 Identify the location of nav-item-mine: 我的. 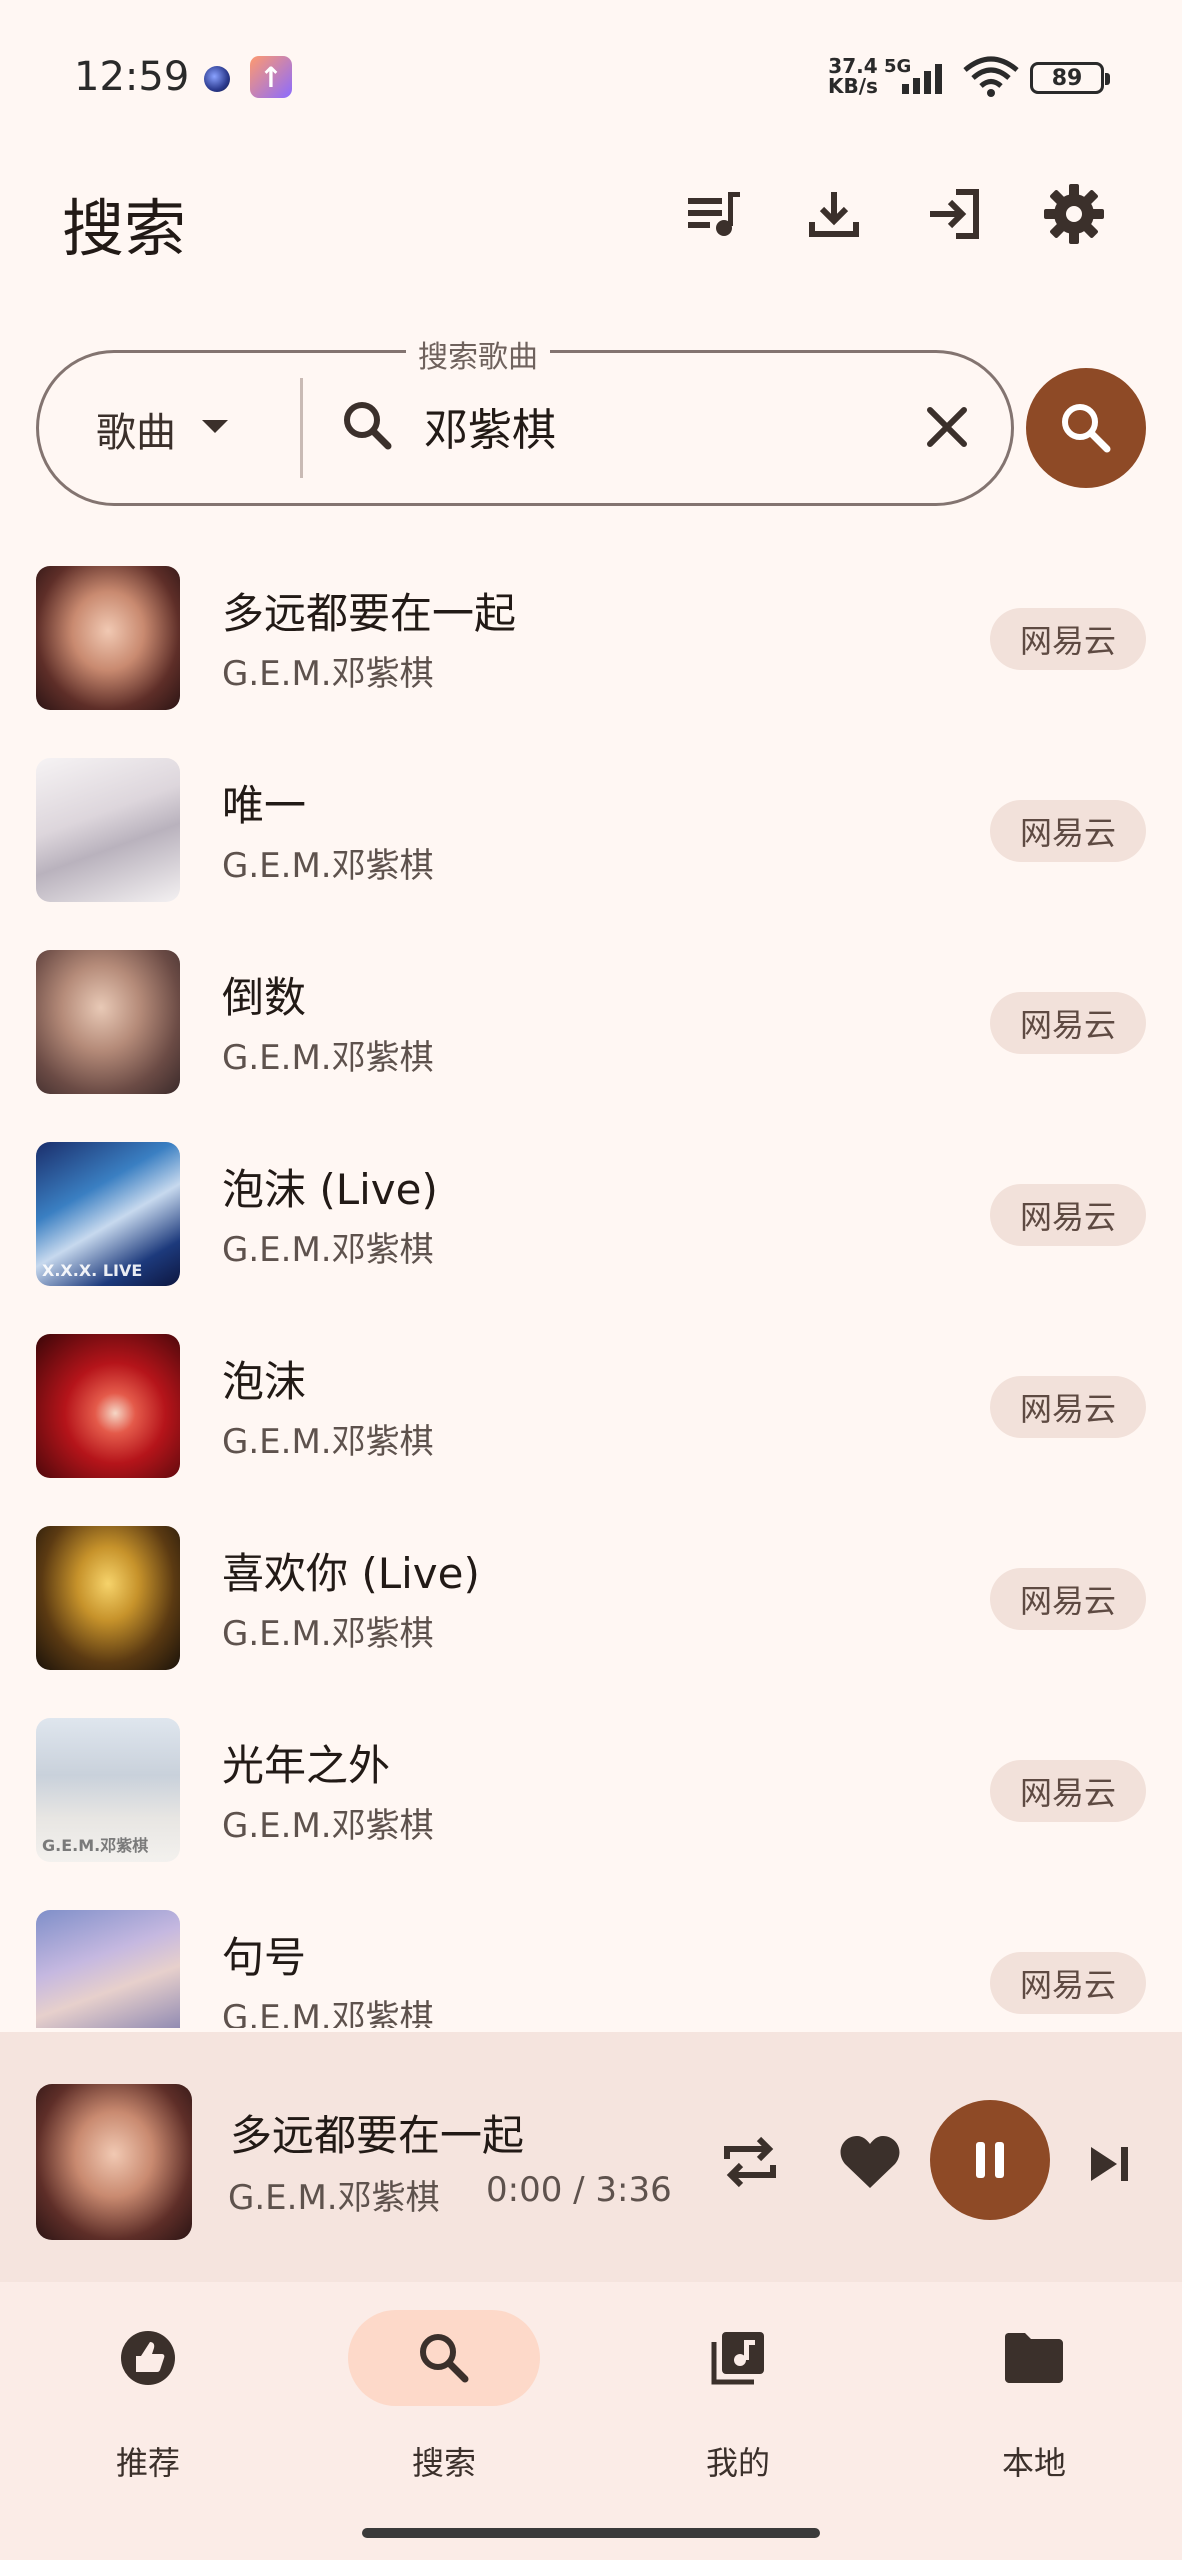
(738, 2405).